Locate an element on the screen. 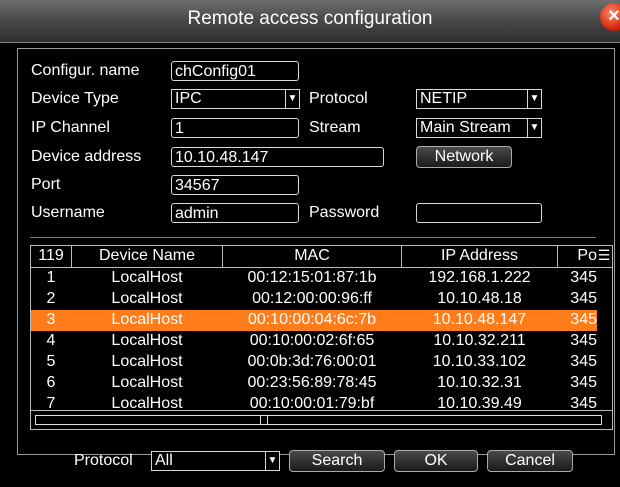  device-type-value: IPC is located at coordinates (188, 98).